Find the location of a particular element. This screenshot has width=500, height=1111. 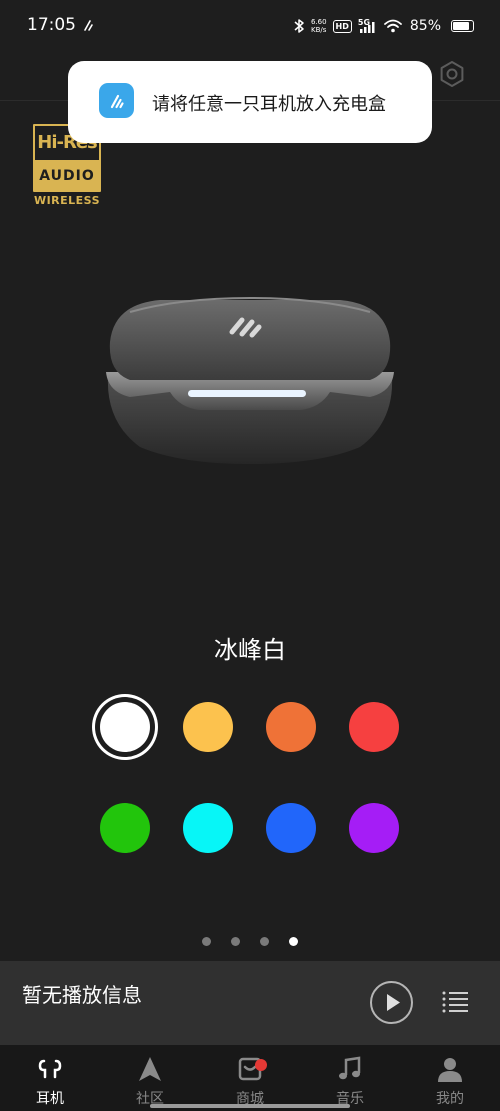

play-icon is located at coordinates (393, 1002).